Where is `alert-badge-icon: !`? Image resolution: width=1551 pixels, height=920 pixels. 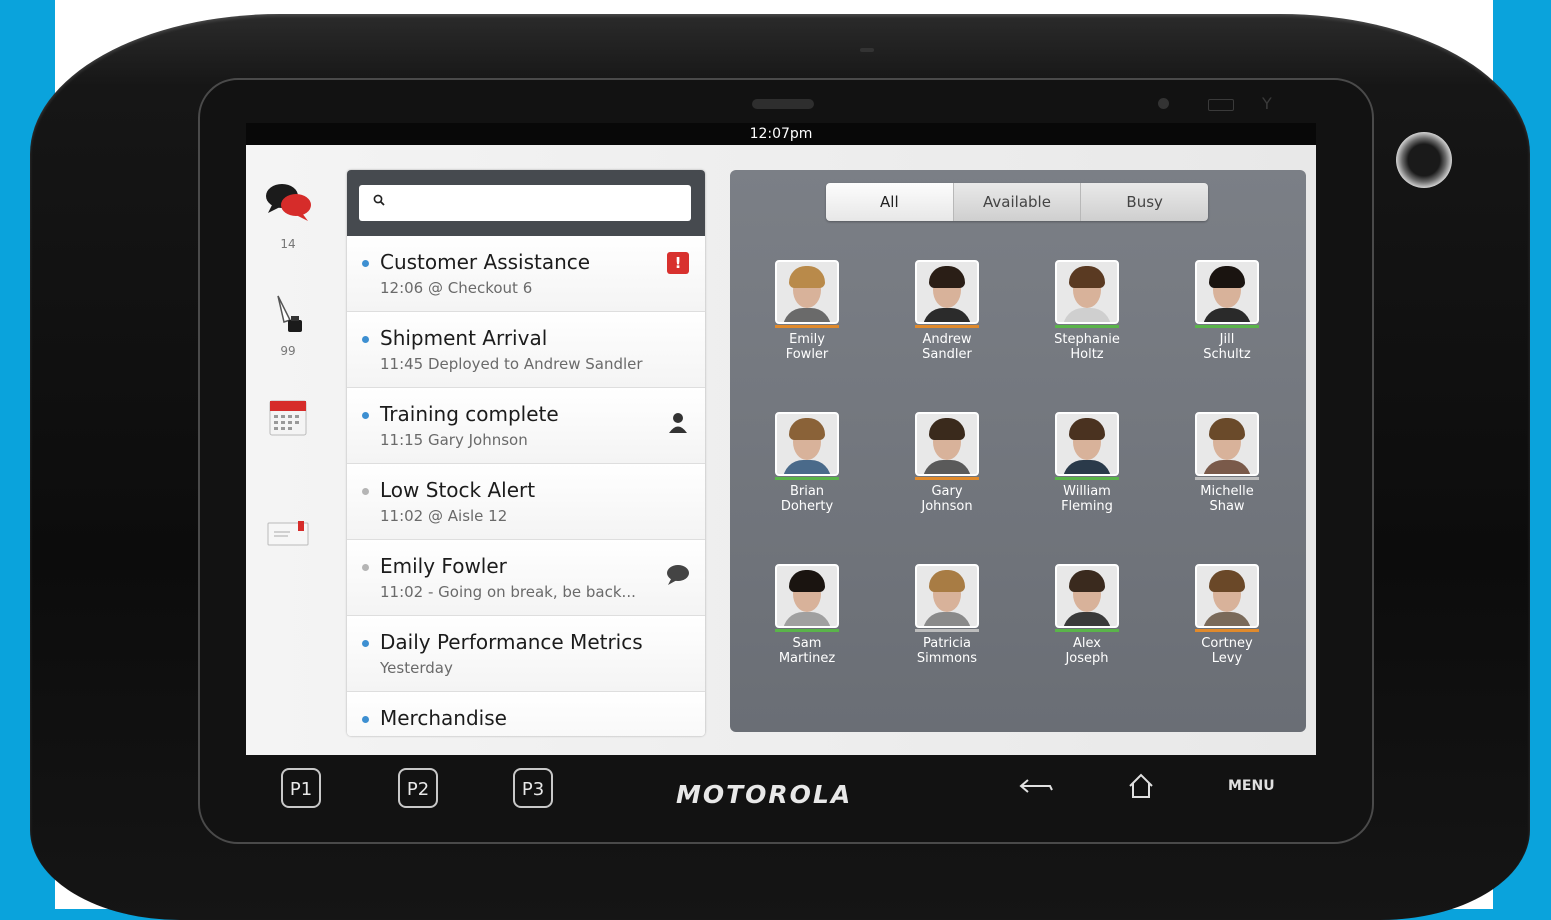 alert-badge-icon: ! is located at coordinates (678, 263).